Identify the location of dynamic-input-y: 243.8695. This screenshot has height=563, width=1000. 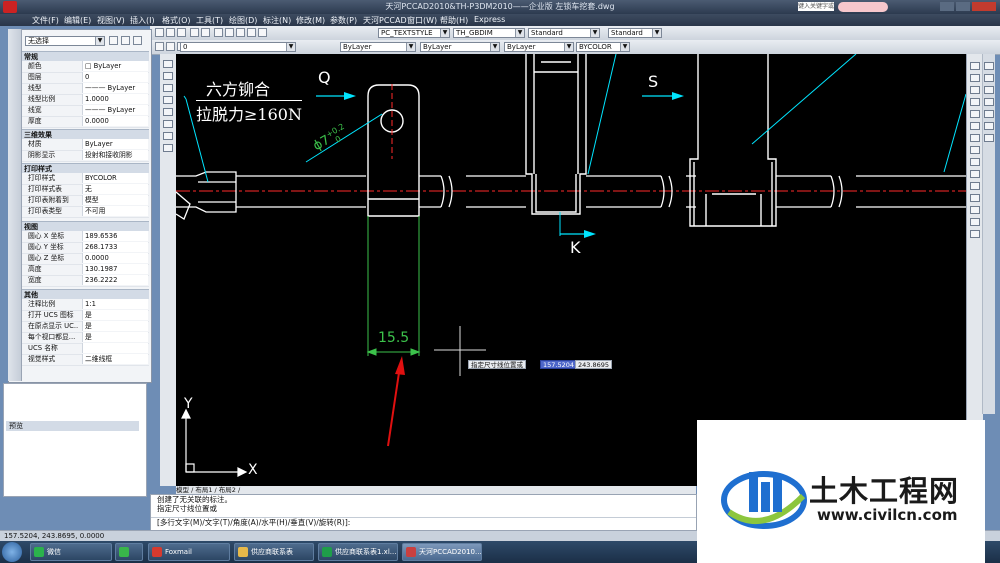
(594, 364).